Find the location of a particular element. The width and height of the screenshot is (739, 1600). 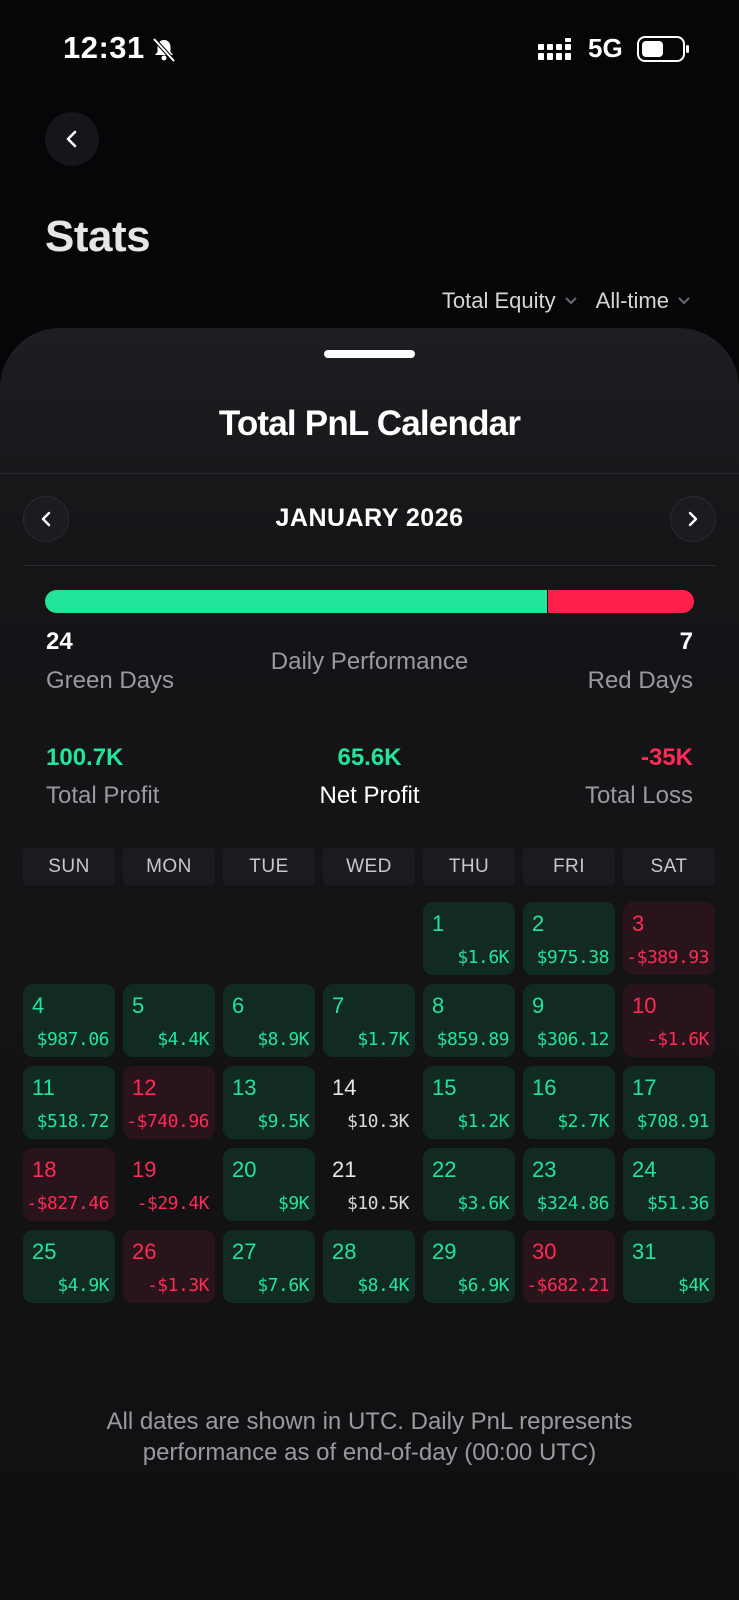

calendar-day-cell: 3 -$389.93 is located at coordinates (669, 938).